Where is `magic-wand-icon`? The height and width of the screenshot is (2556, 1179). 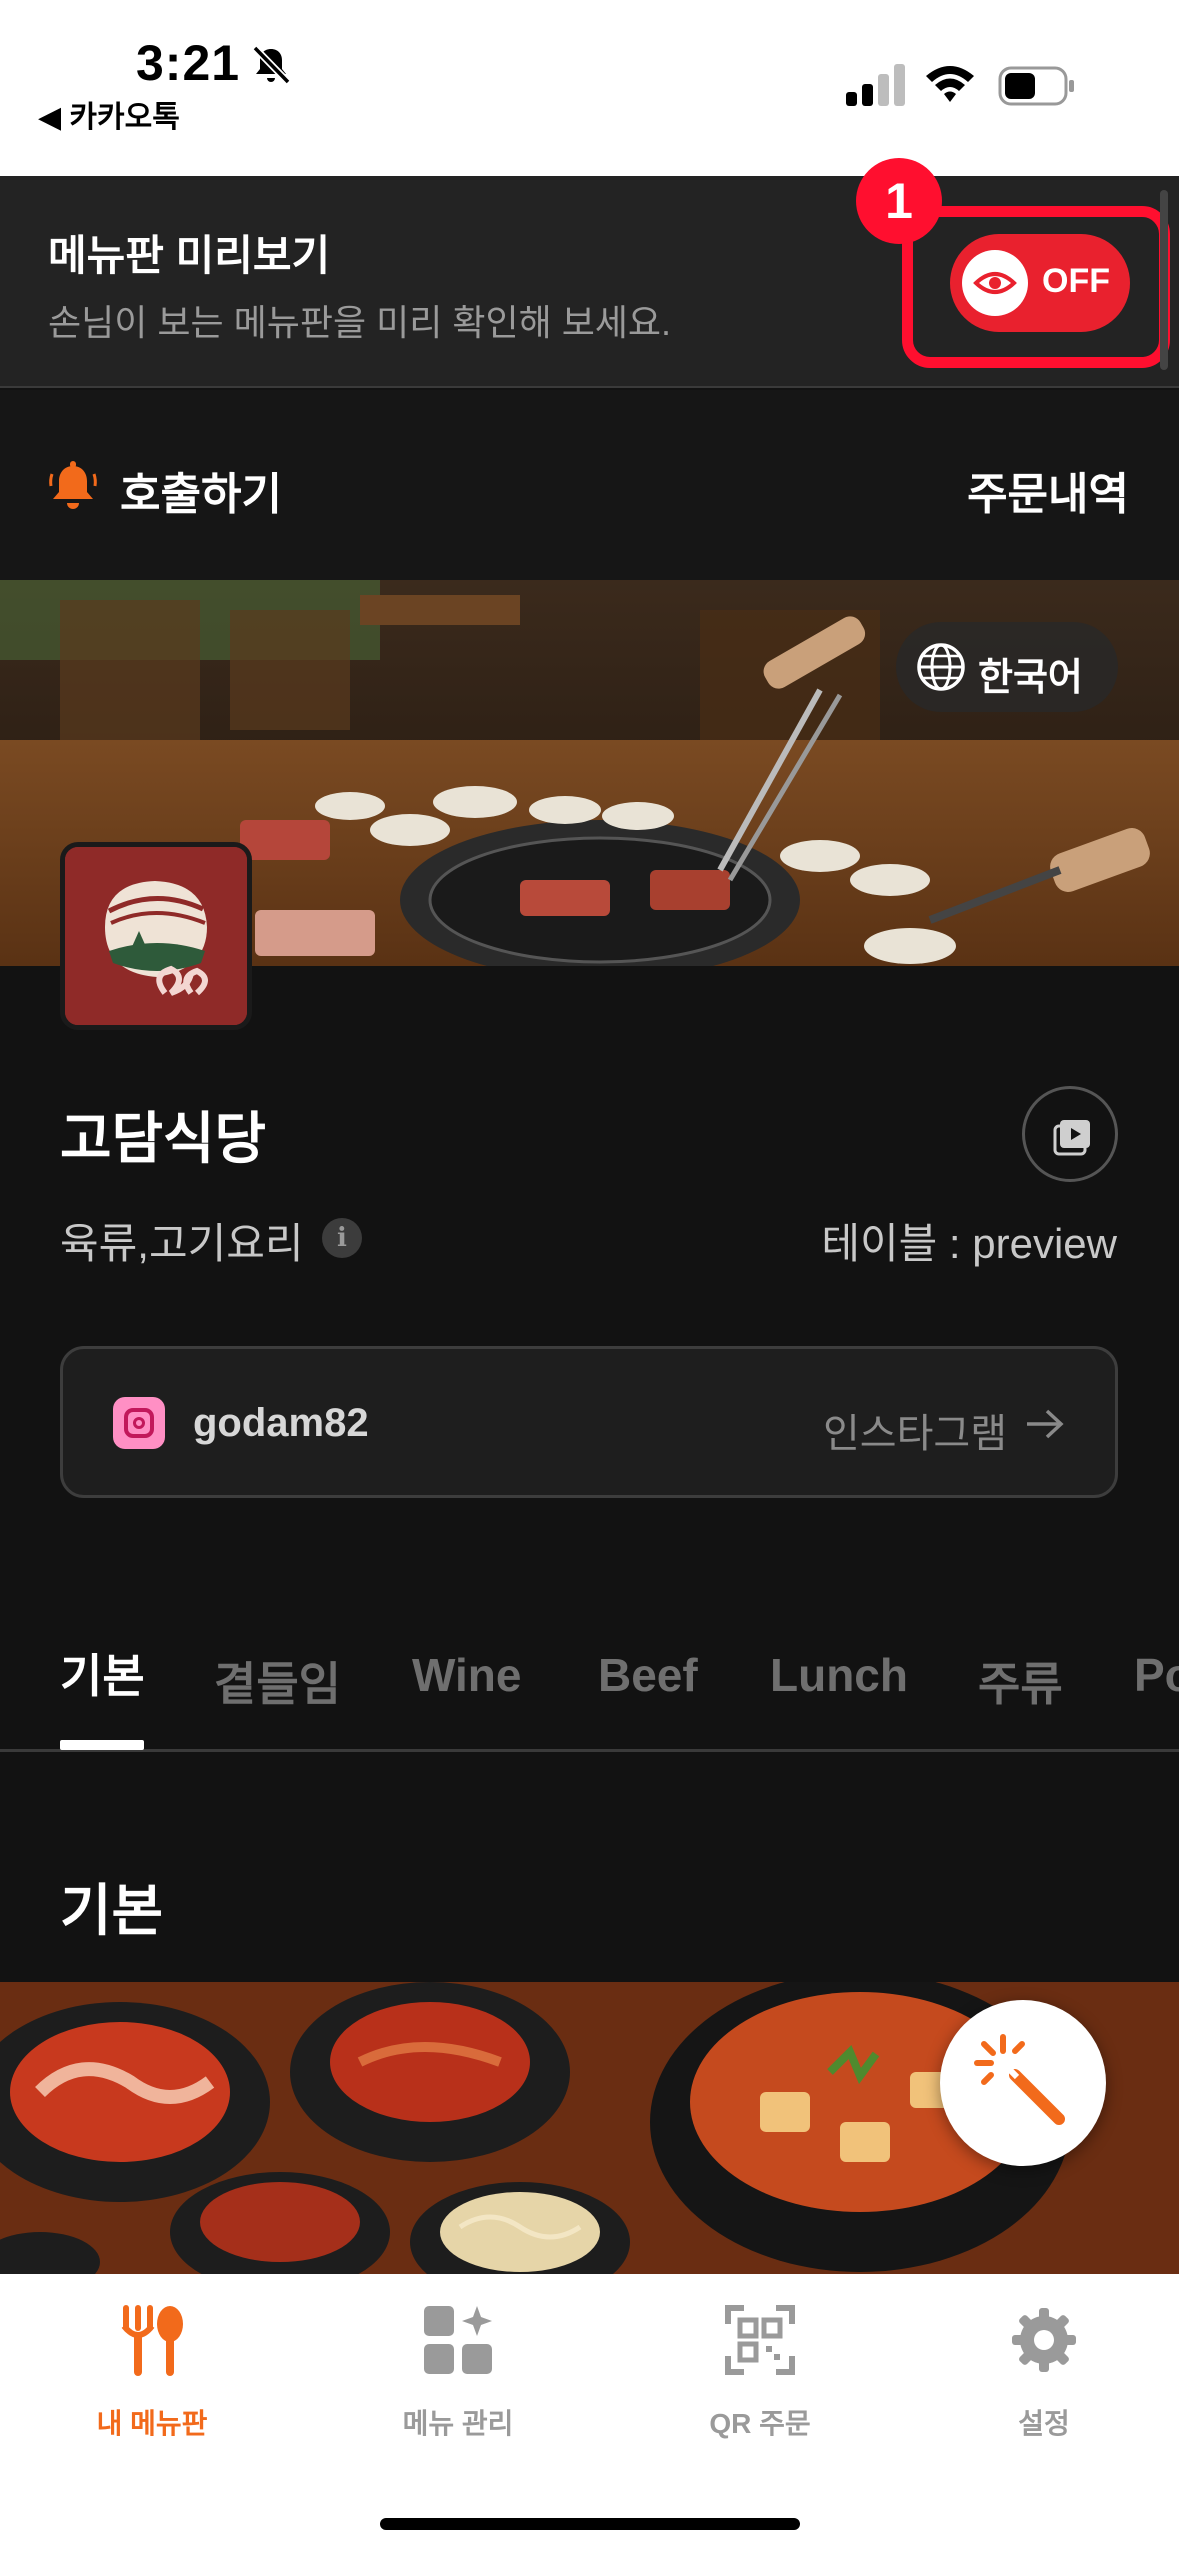 magic-wand-icon is located at coordinates (1019, 2079).